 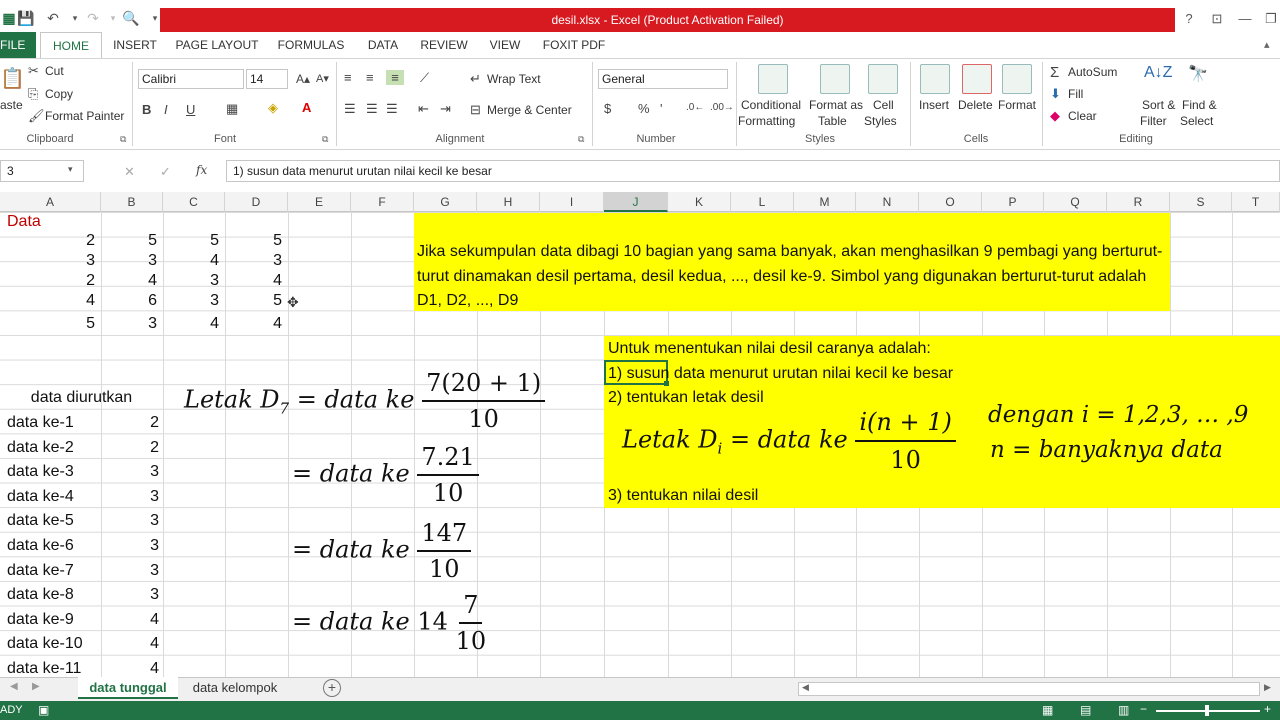 What do you see at coordinates (1047, 710) in the screenshot?
I see `normal-view-icon: ▦` at bounding box center [1047, 710].